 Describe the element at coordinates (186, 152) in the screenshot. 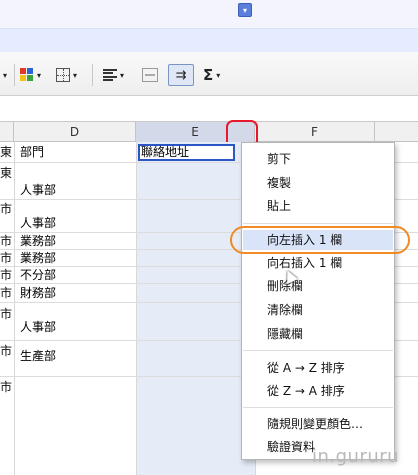

I see `cell-e-header: 聯絡地址` at that location.